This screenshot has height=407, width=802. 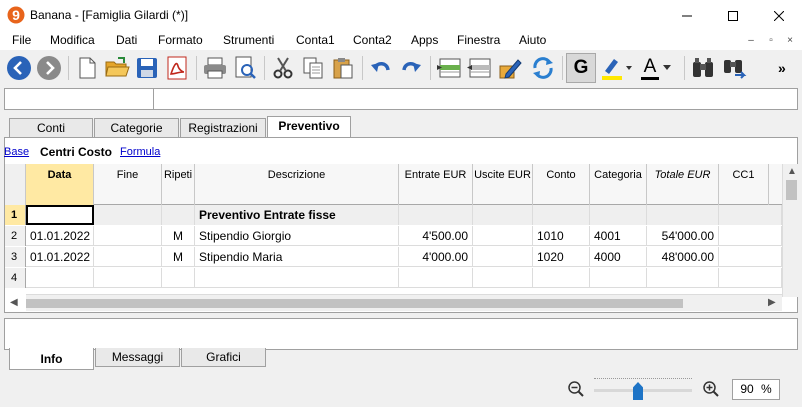 What do you see at coordinates (315, 40) in the screenshot?
I see `menu-conta1: Conta1` at bounding box center [315, 40].